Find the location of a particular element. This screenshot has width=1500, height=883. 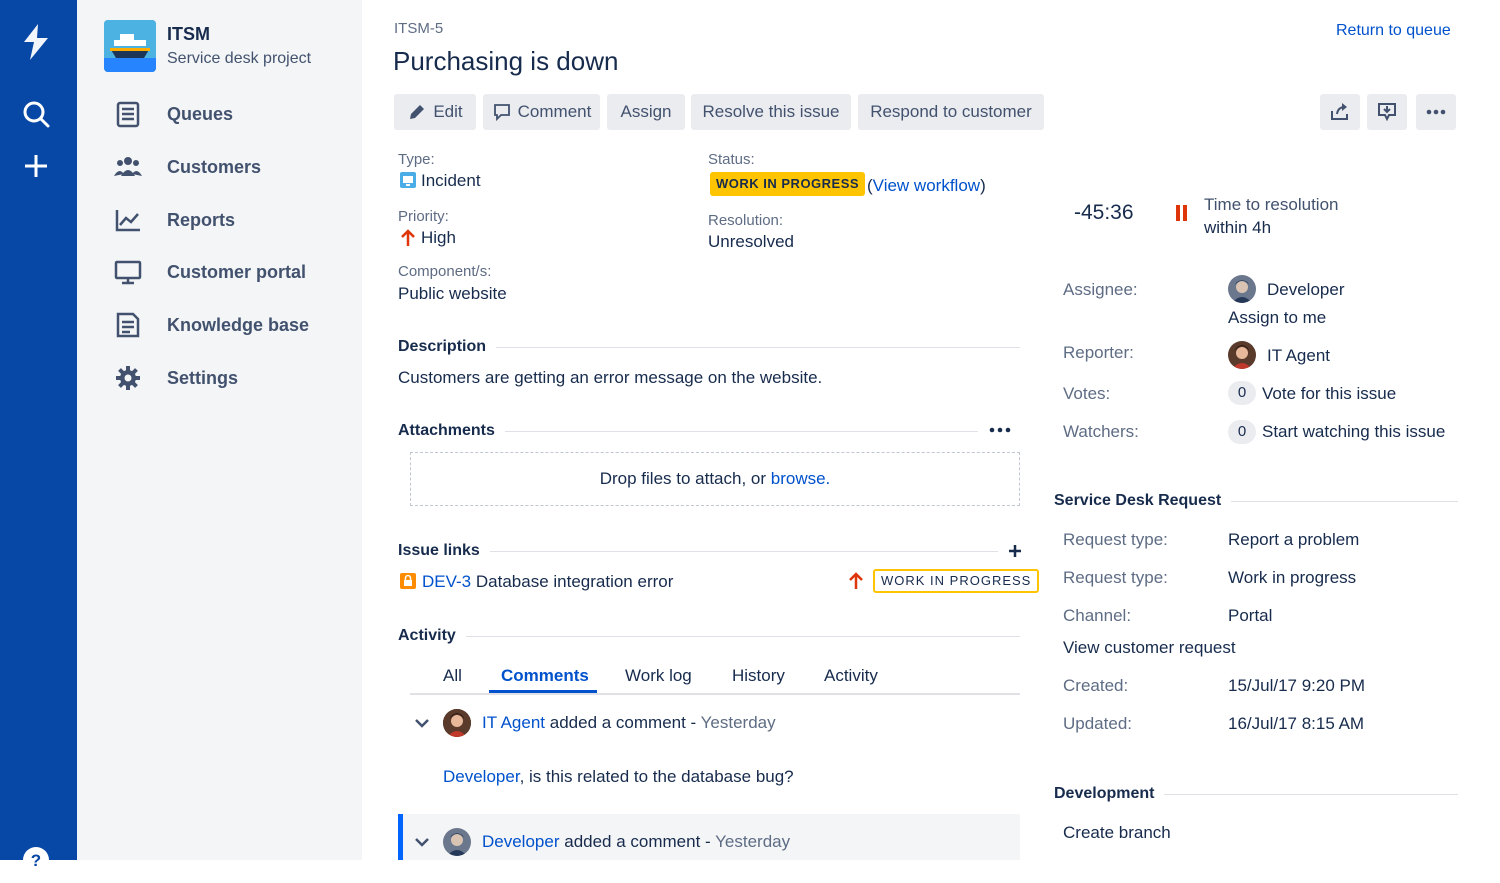

section-divider is located at coordinates (709, 636).